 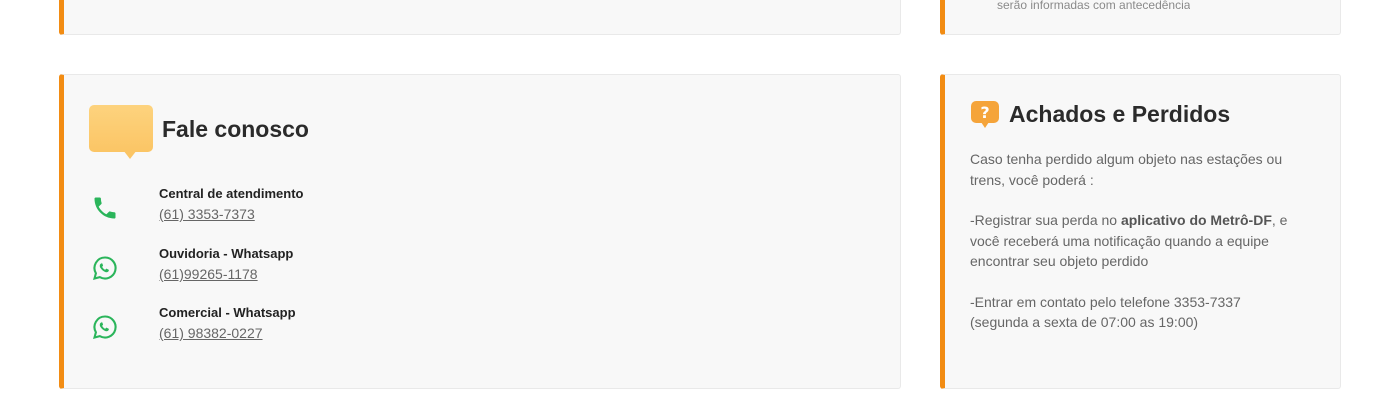 I want to click on contact-label: Central de atendimento, so click(x=231, y=193).